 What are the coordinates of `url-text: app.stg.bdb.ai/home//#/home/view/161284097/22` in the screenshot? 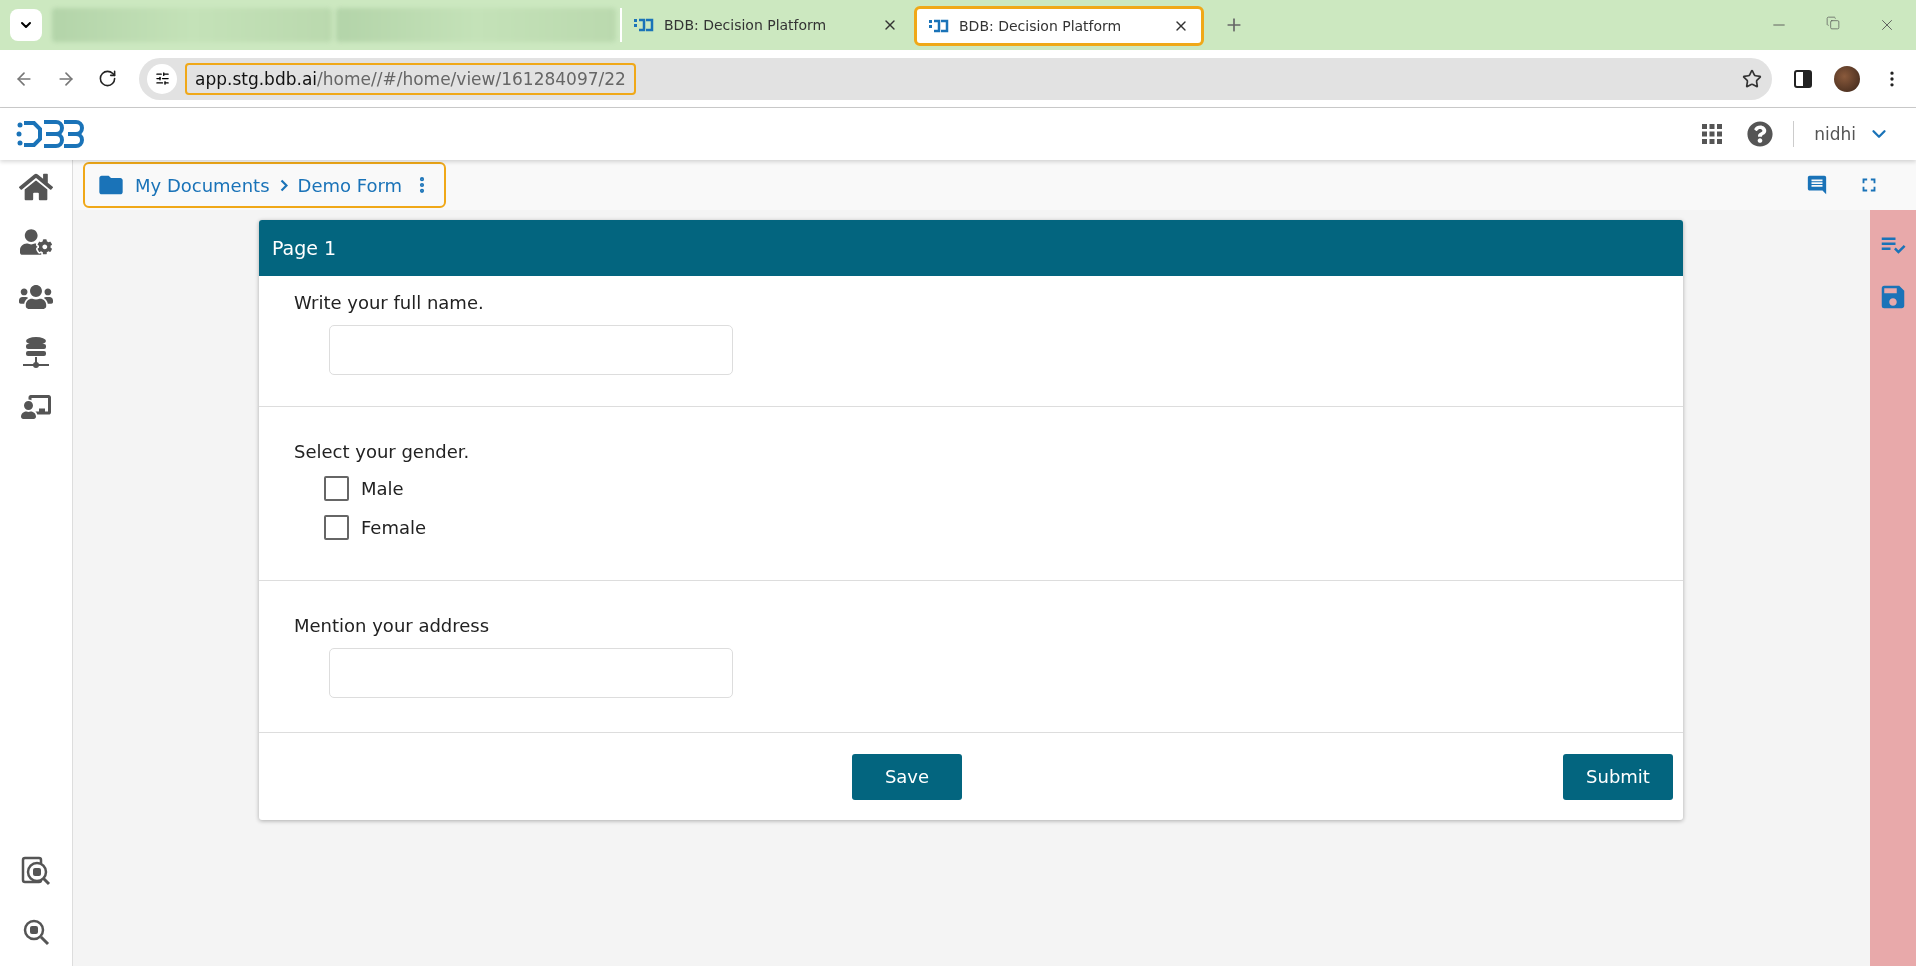 It's located at (410, 78).